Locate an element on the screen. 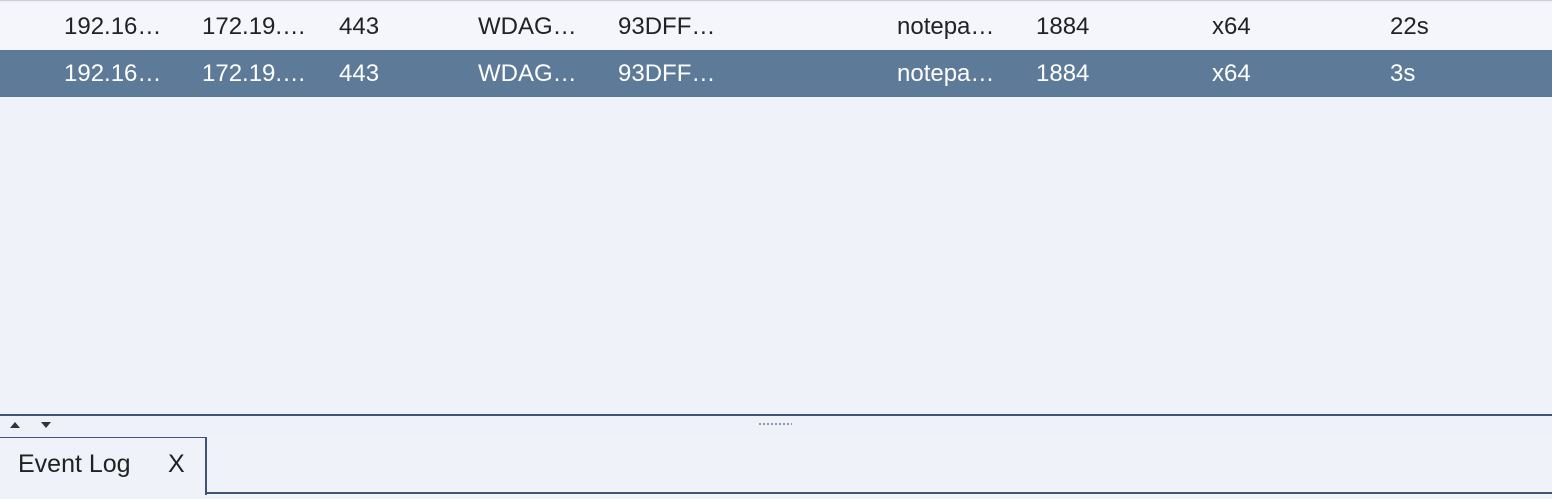  bottom-tab-strip: Event Log X is located at coordinates (776, 467).